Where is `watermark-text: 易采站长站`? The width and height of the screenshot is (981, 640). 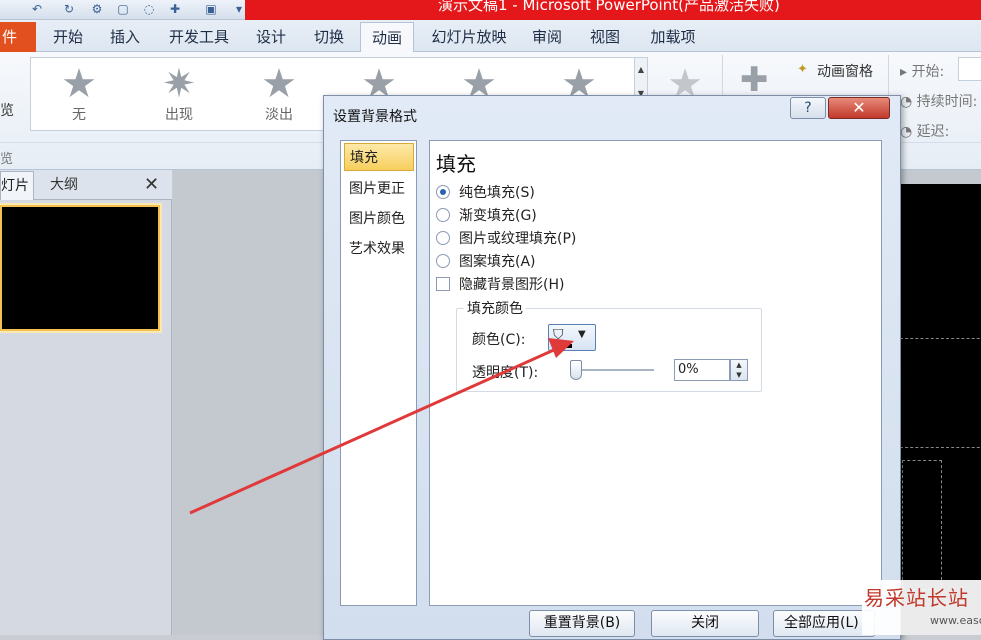
watermark-text: 易采站长站 is located at coordinates (916, 598).